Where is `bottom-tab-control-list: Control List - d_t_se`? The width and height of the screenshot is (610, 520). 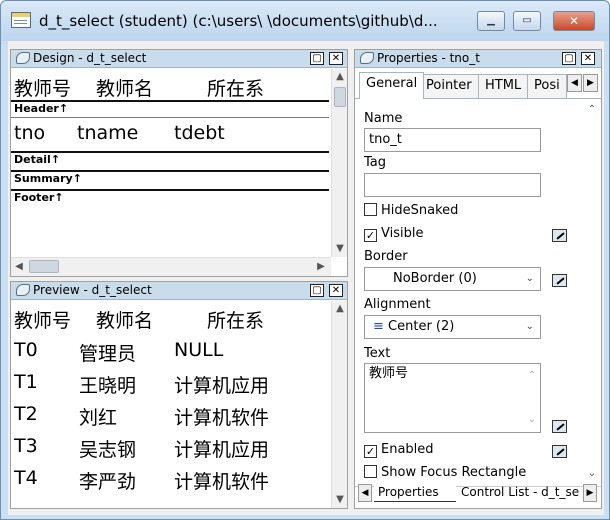 bottom-tab-control-list: Control List - d_t_se is located at coordinates (519, 493).